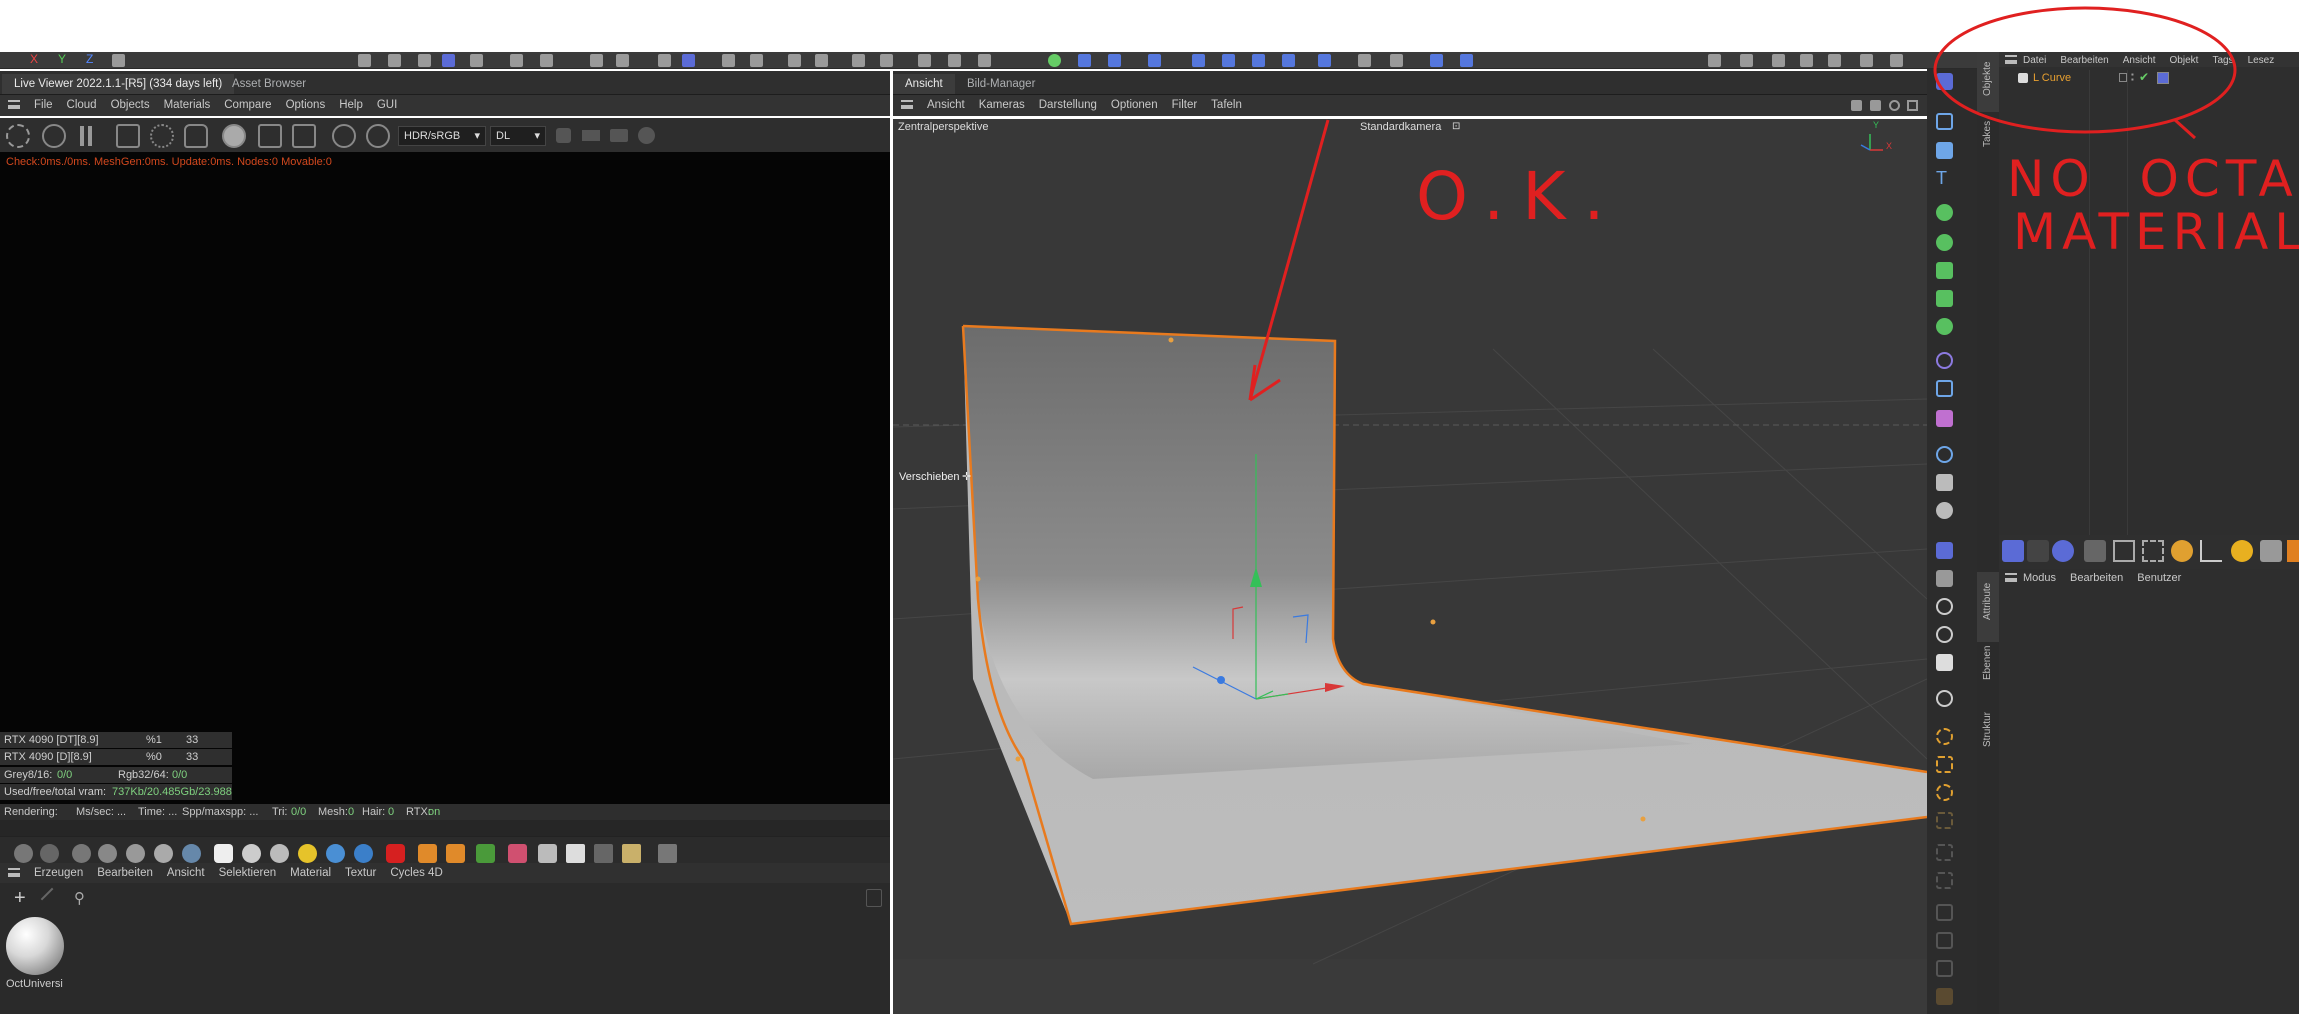 Image resolution: width=2299 pixels, height=1014 pixels. Describe the element at coordinates (688, 60) in the screenshot. I see `grid-snap-icon` at that location.